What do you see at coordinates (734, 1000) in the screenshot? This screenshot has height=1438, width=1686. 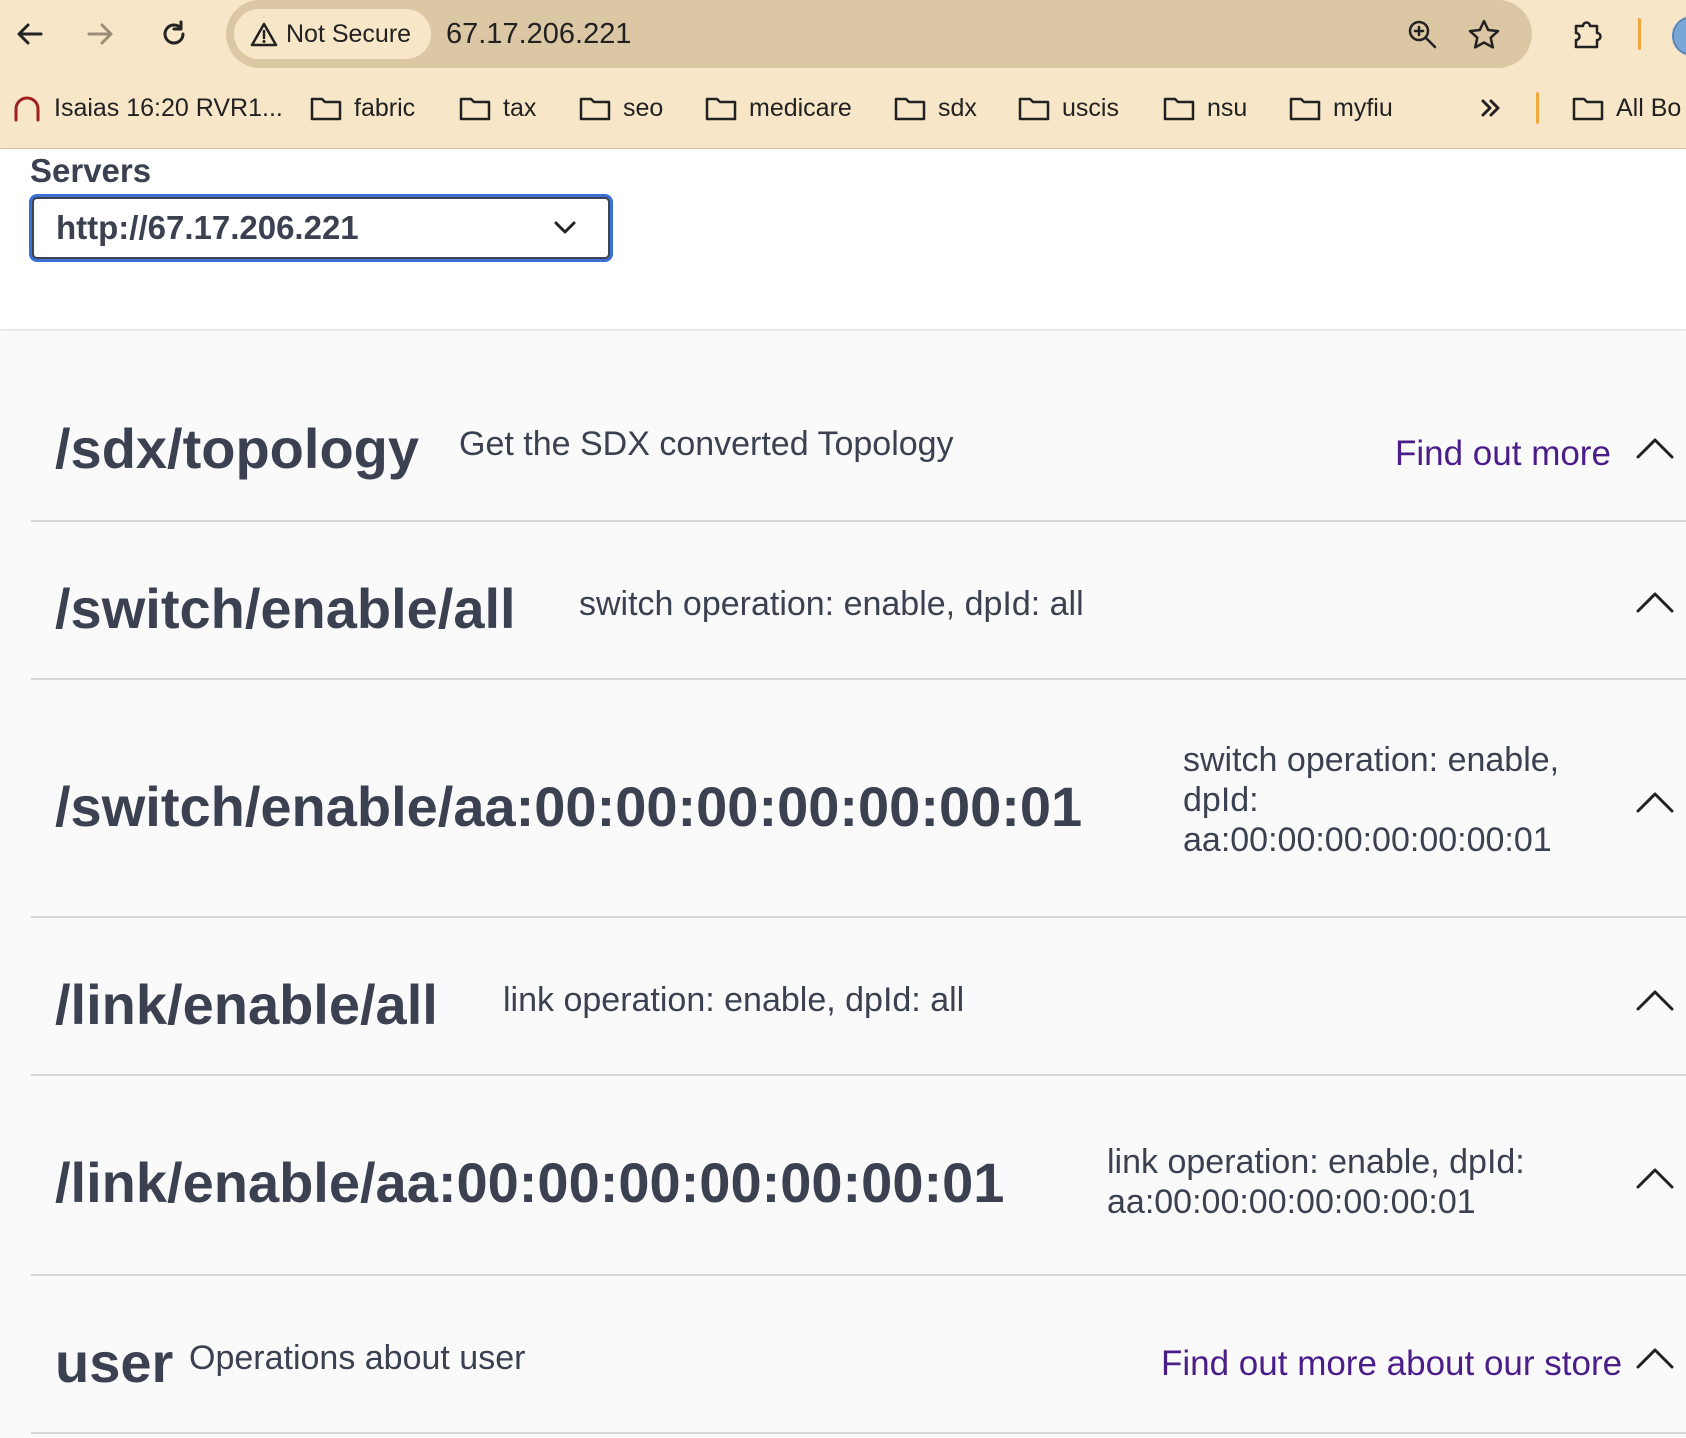 I see `tag-description: link operation: enable, dpId: all` at bounding box center [734, 1000].